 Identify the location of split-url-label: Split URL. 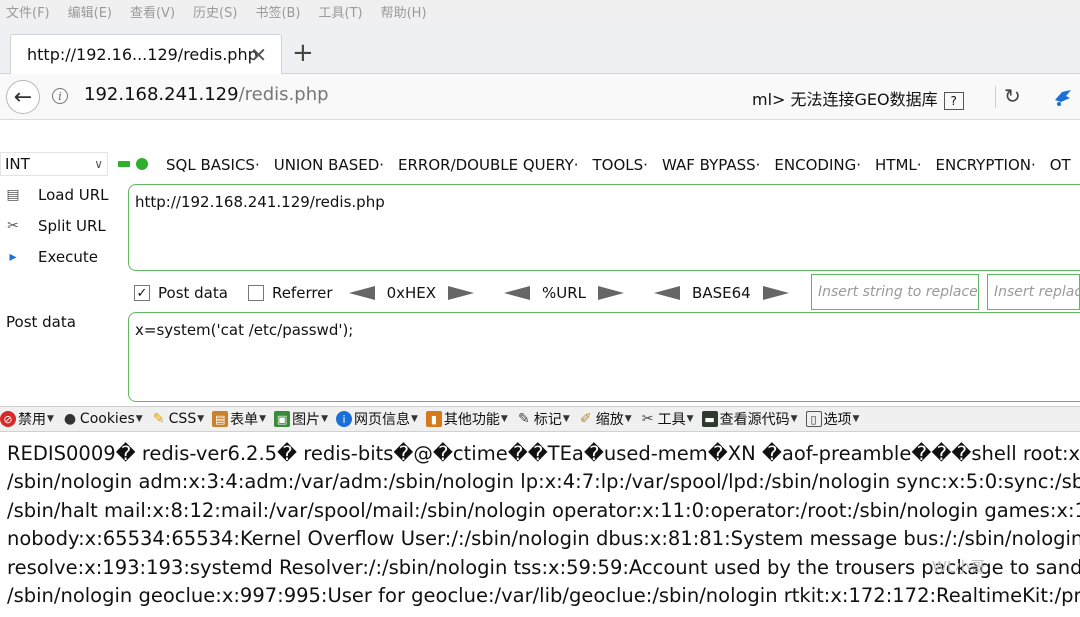
(72, 226).